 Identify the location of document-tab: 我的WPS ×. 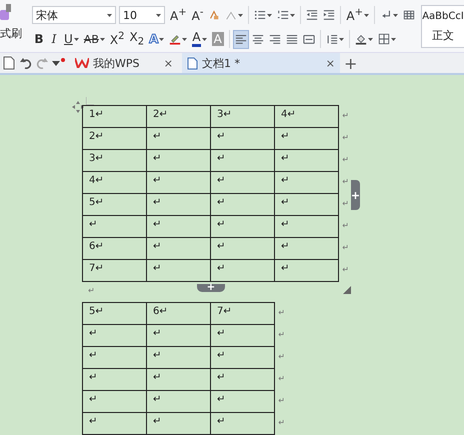
(124, 63).